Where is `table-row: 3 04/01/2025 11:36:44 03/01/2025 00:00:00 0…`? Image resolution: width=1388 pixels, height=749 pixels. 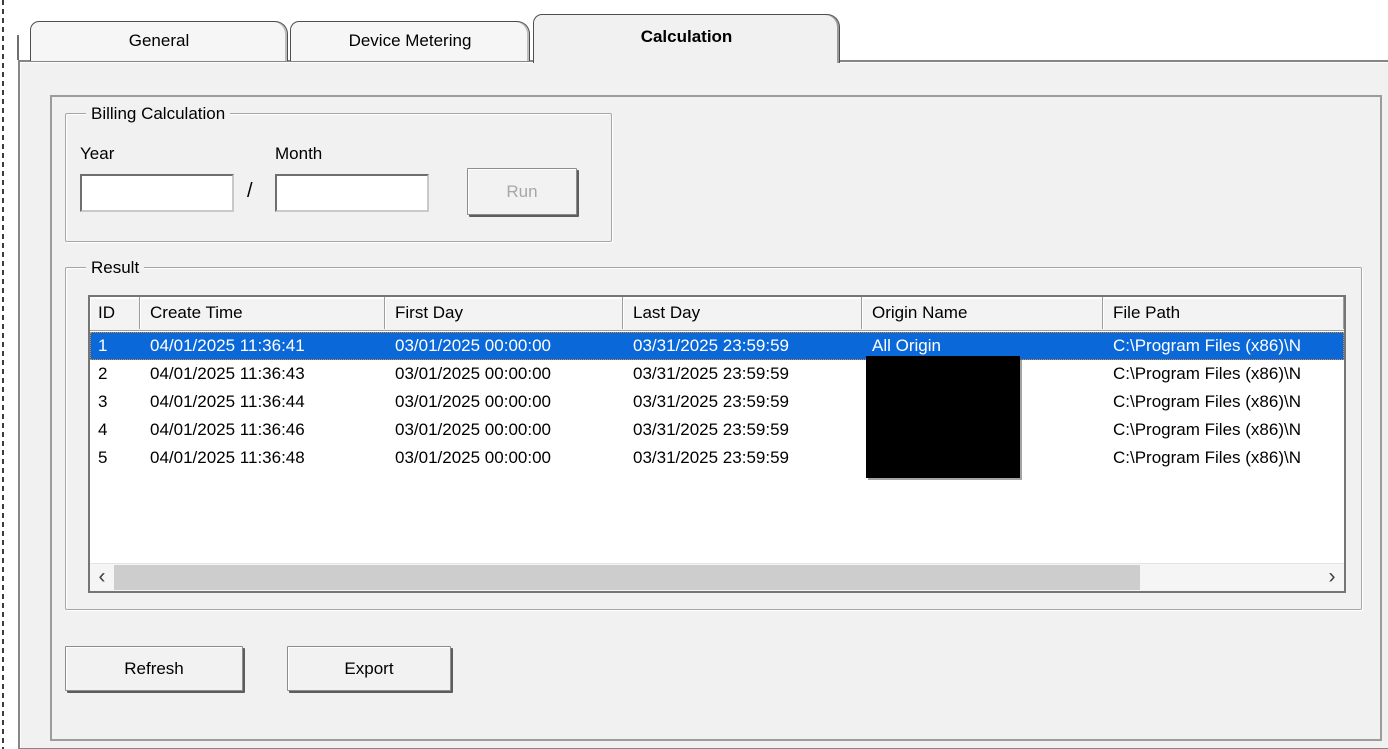 table-row: 3 04/01/2025 11:36:44 03/01/2025 00:00:00 0… is located at coordinates (717, 402).